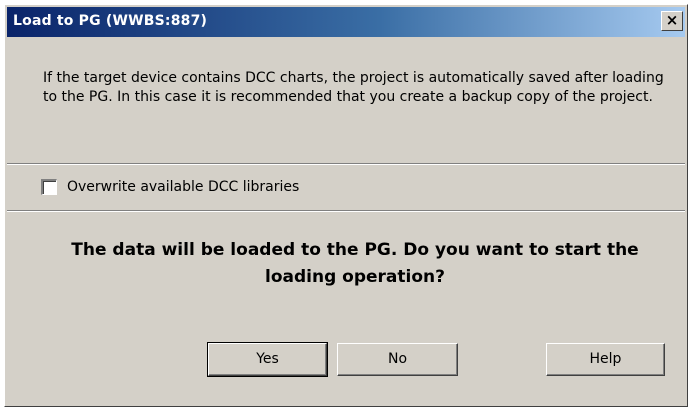 This screenshot has height=408, width=689. I want to click on close-icon: ×, so click(672, 20).